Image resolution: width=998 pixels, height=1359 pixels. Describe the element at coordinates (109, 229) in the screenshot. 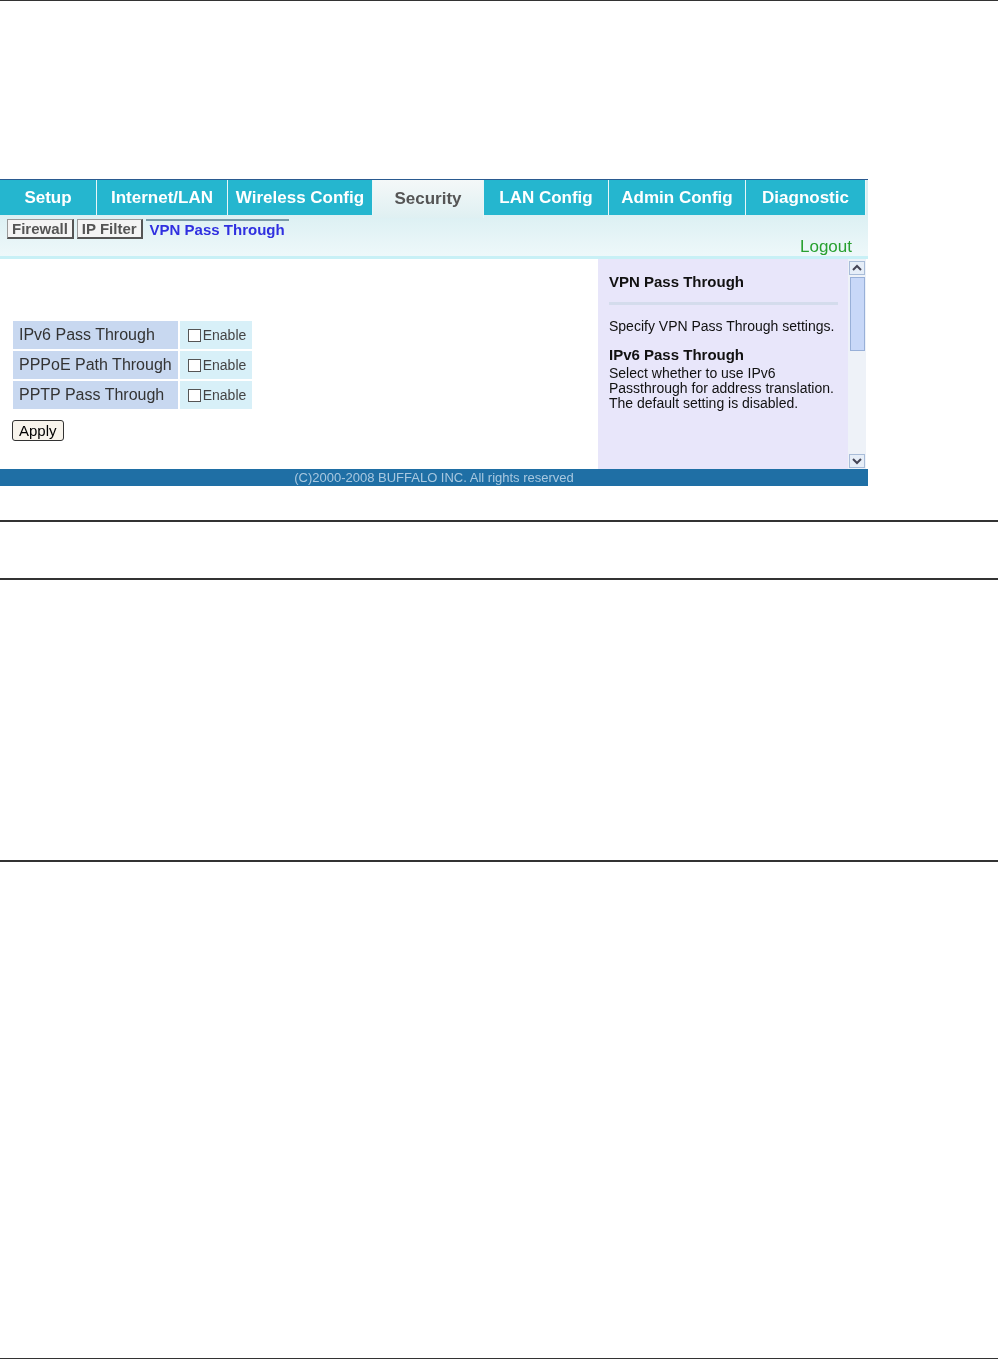

I see `sub-tab: IP Filter` at that location.